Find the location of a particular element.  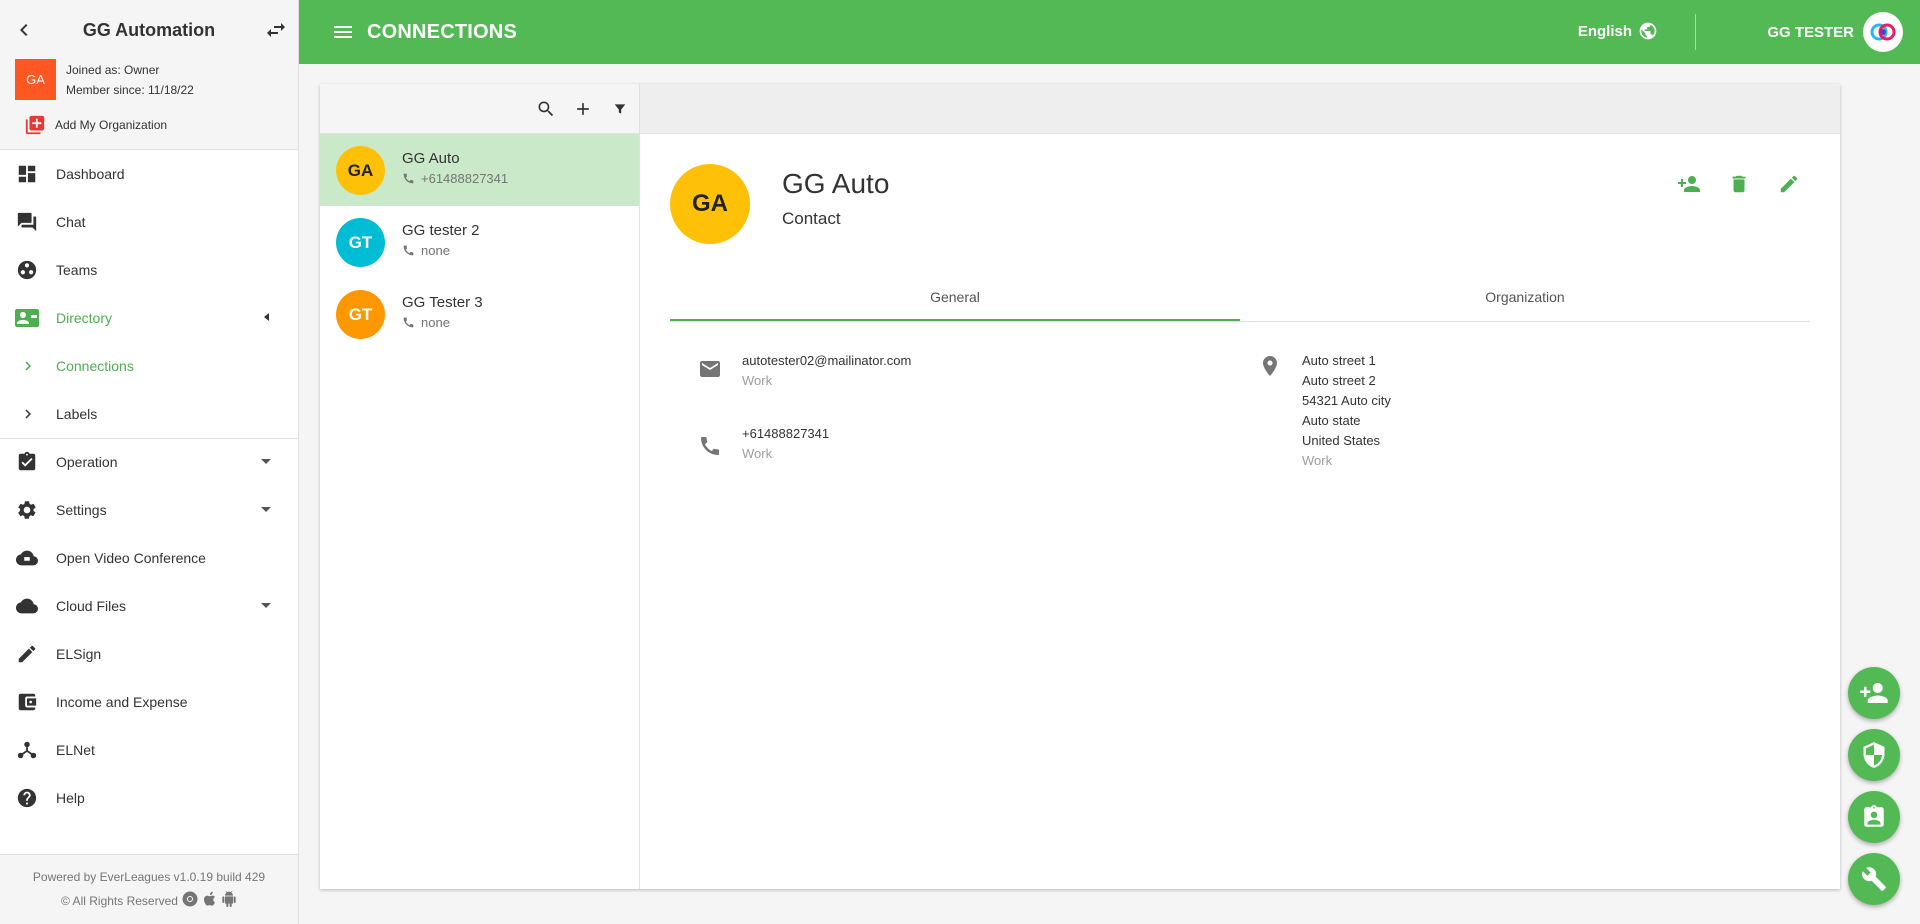

wrench-icon is located at coordinates (1874, 879).